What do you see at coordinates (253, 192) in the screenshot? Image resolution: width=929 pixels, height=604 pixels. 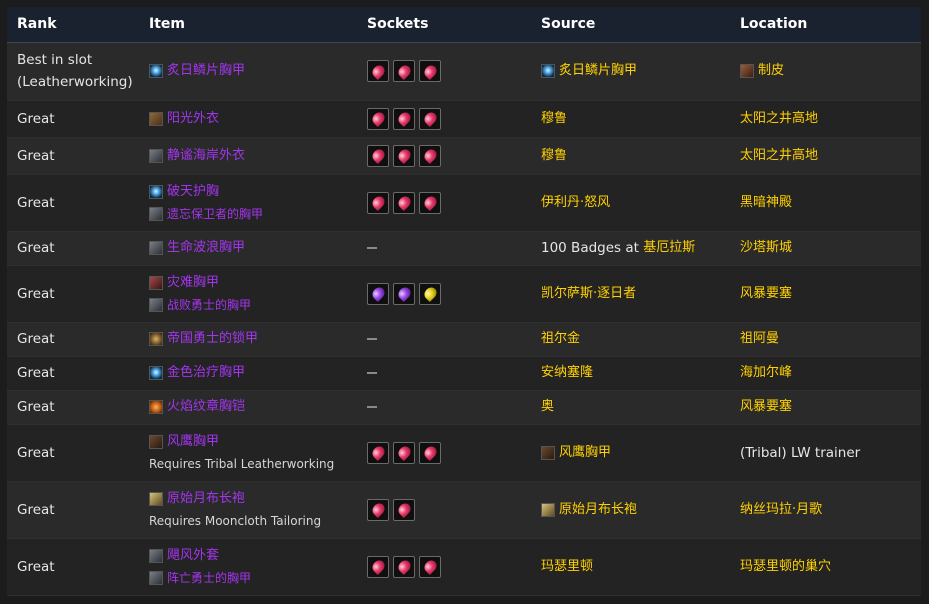 I see `item-entry: 破天护胸` at bounding box center [253, 192].